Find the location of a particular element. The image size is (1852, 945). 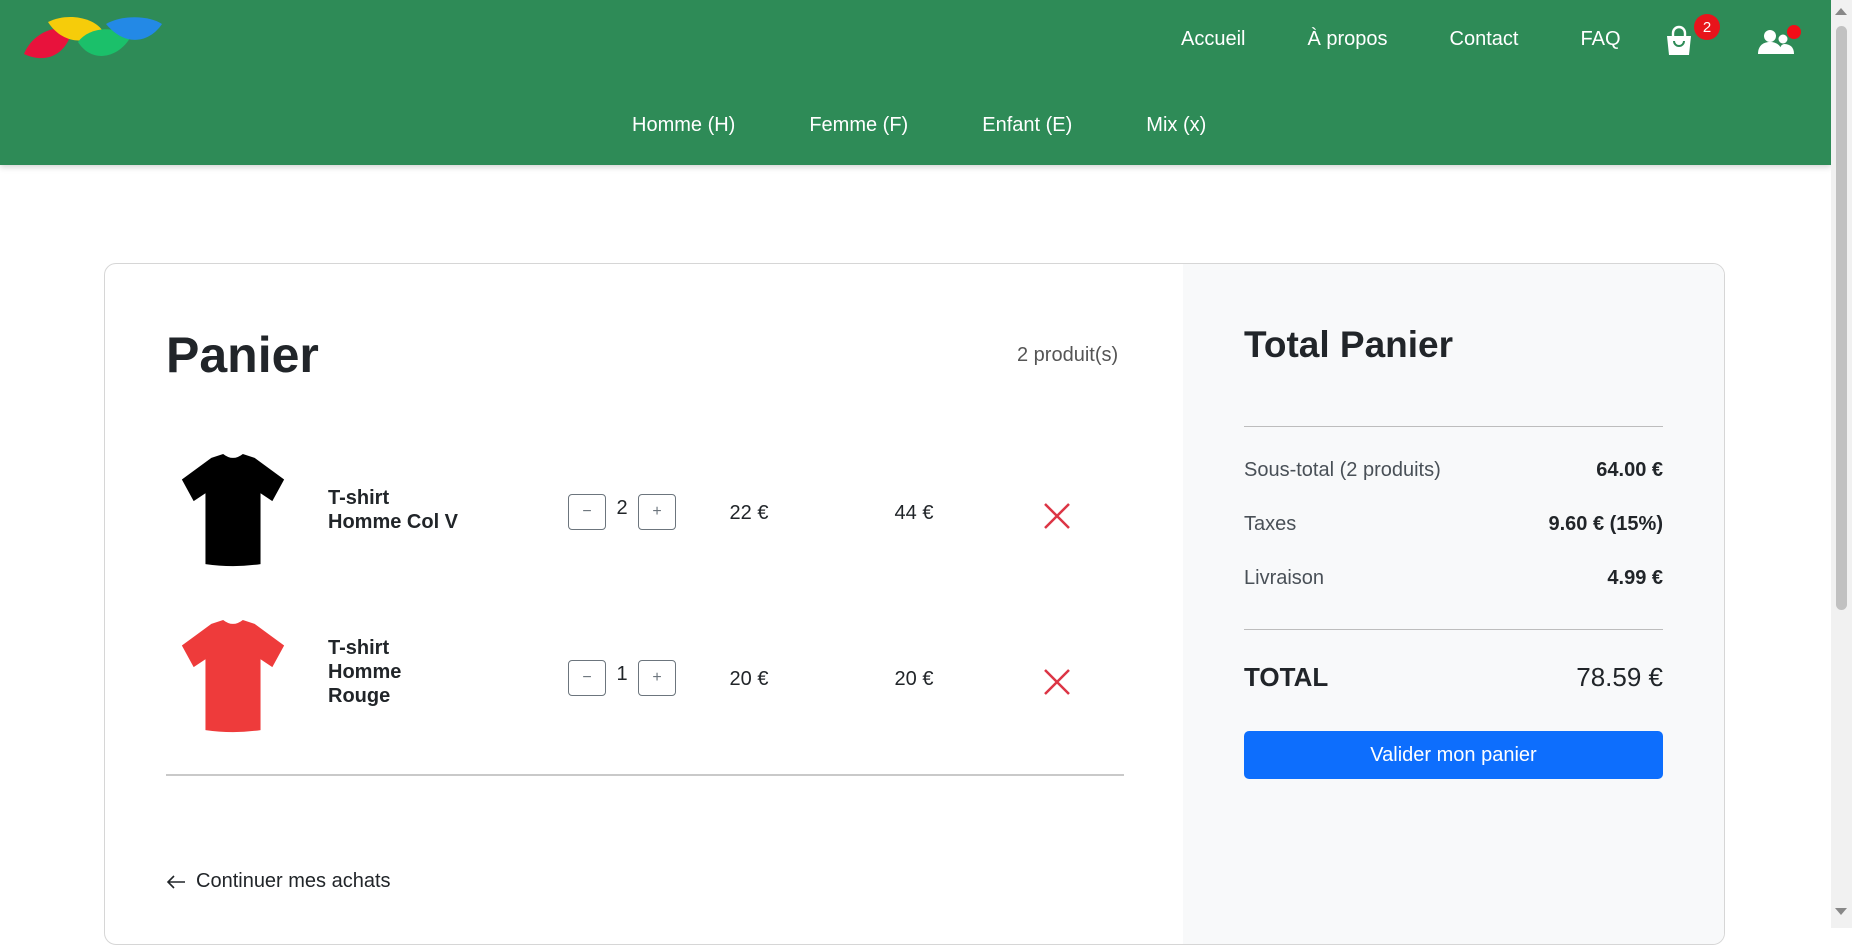

scroll-down-arrow-icon is located at coordinates (1841, 911).